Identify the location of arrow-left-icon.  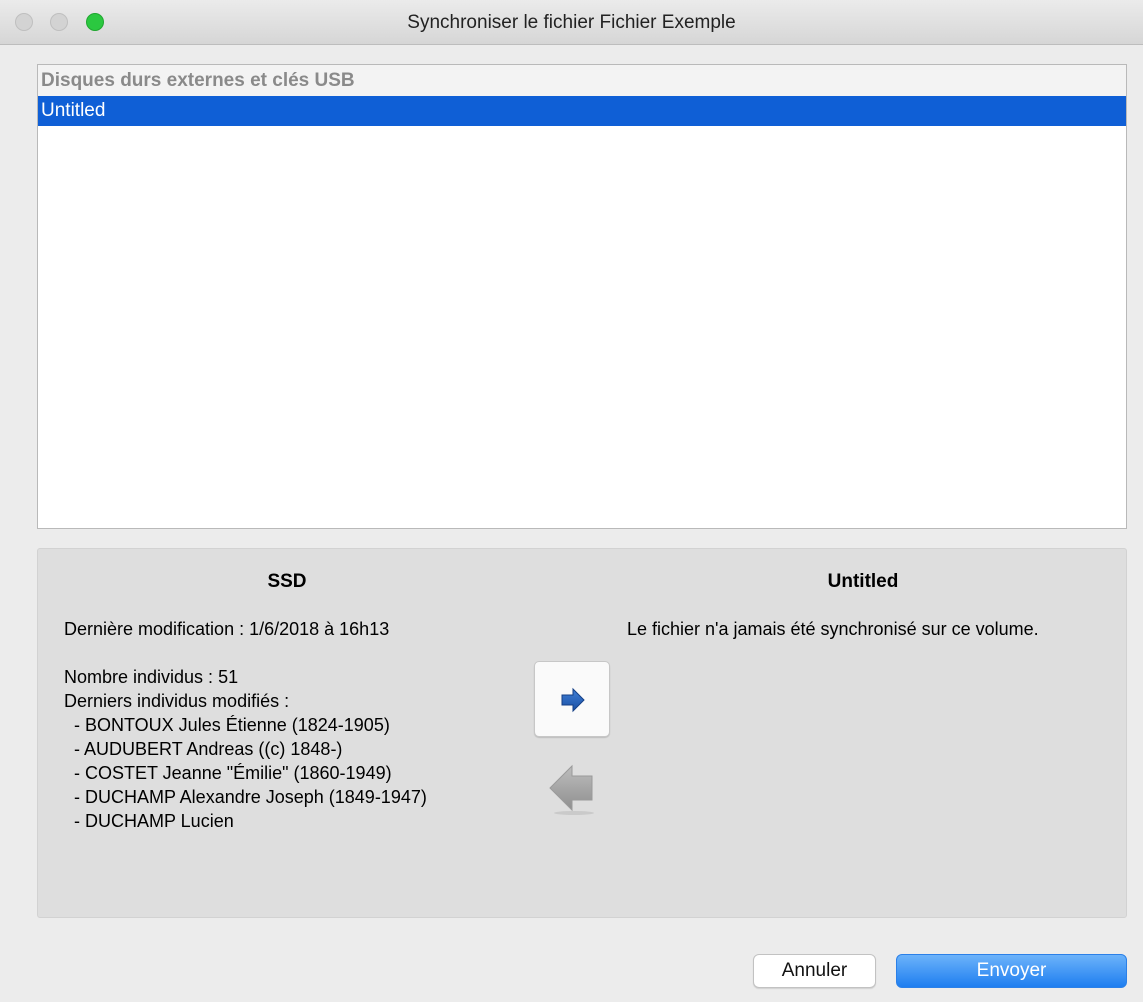
(571, 792).